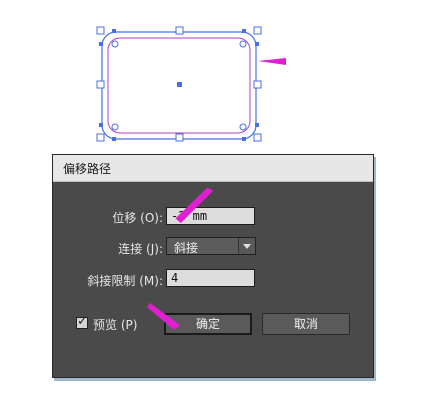 This screenshot has width=426, height=413. What do you see at coordinates (179, 84) in the screenshot?
I see `center-point` at bounding box center [179, 84].